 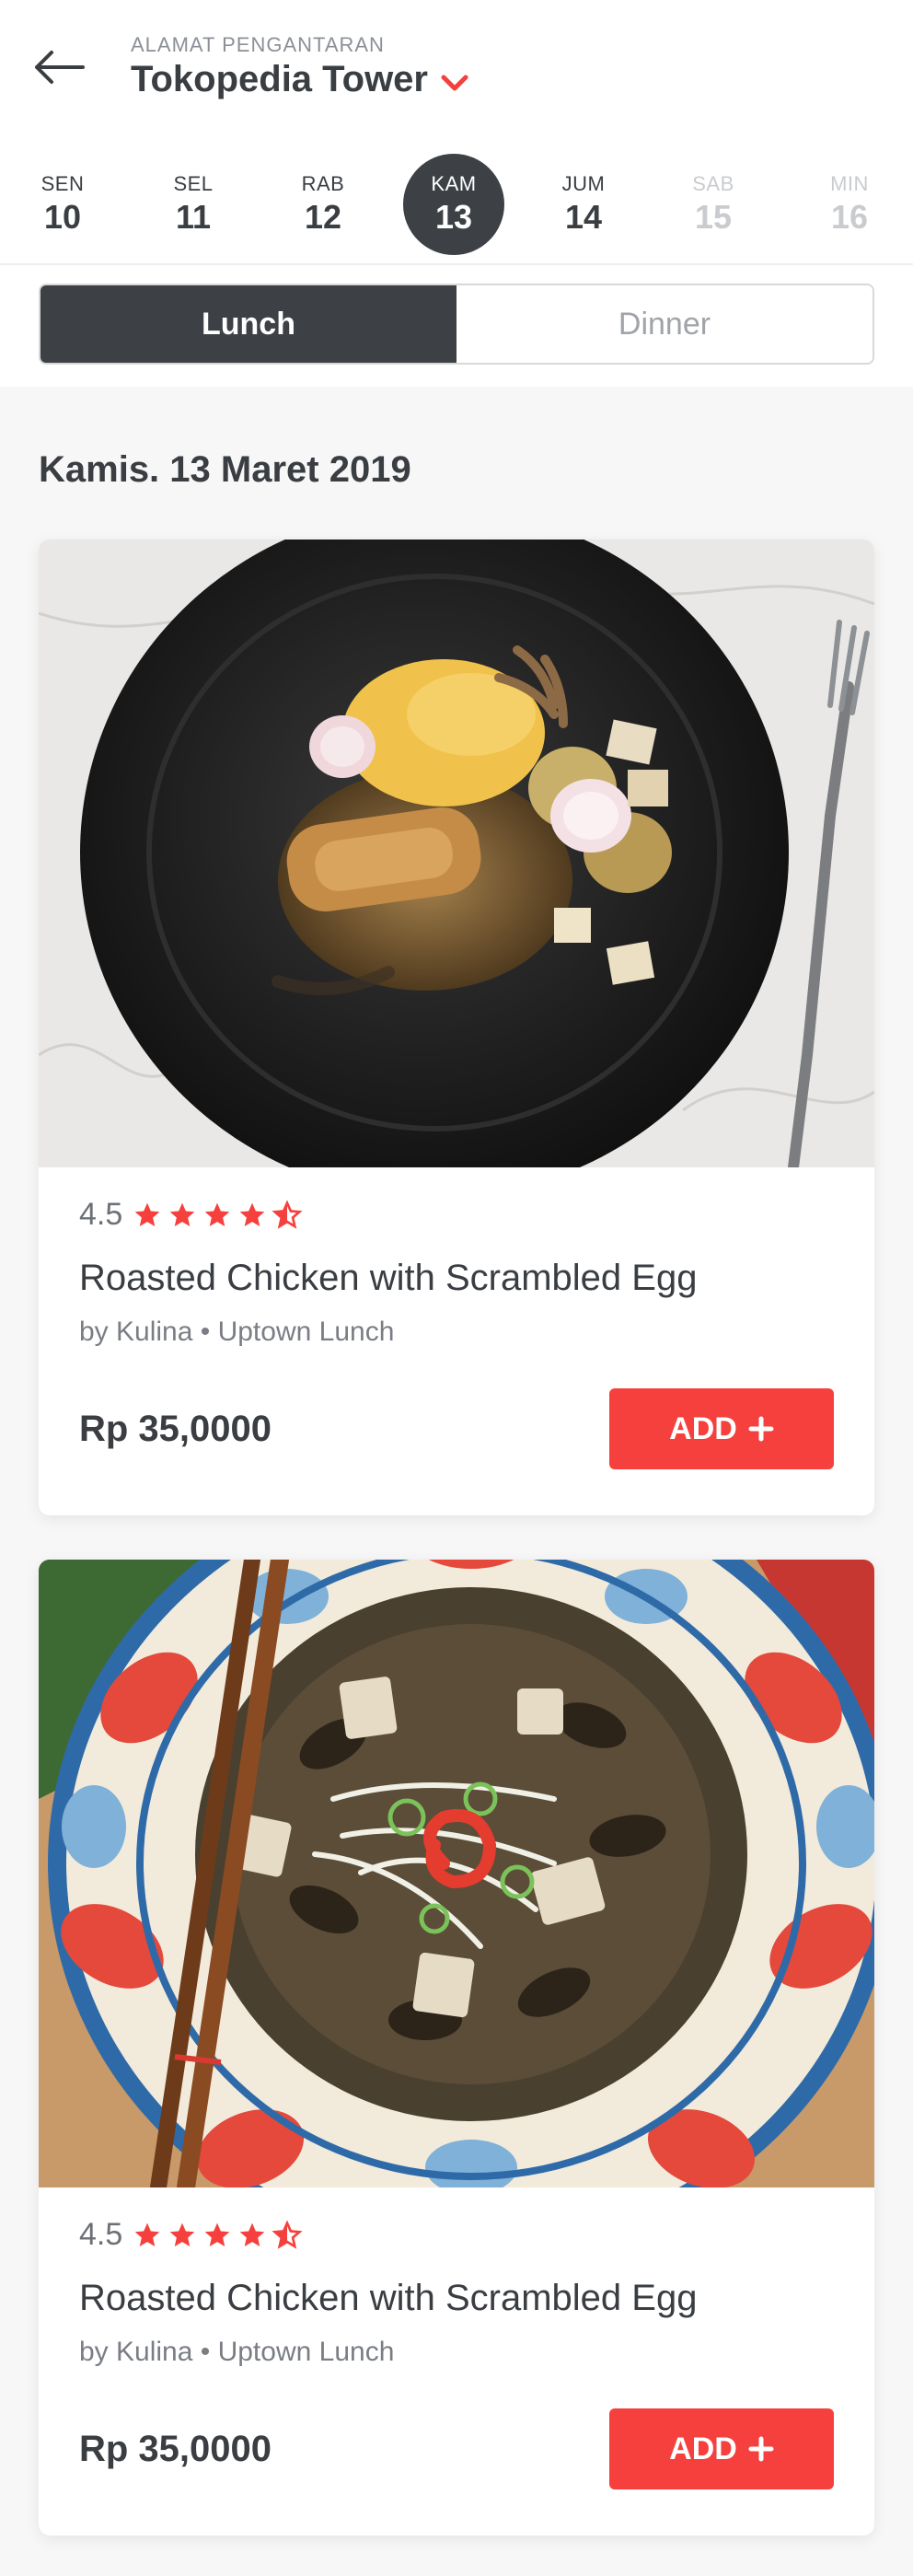 What do you see at coordinates (713, 183) in the screenshot?
I see `day-name: SAB` at bounding box center [713, 183].